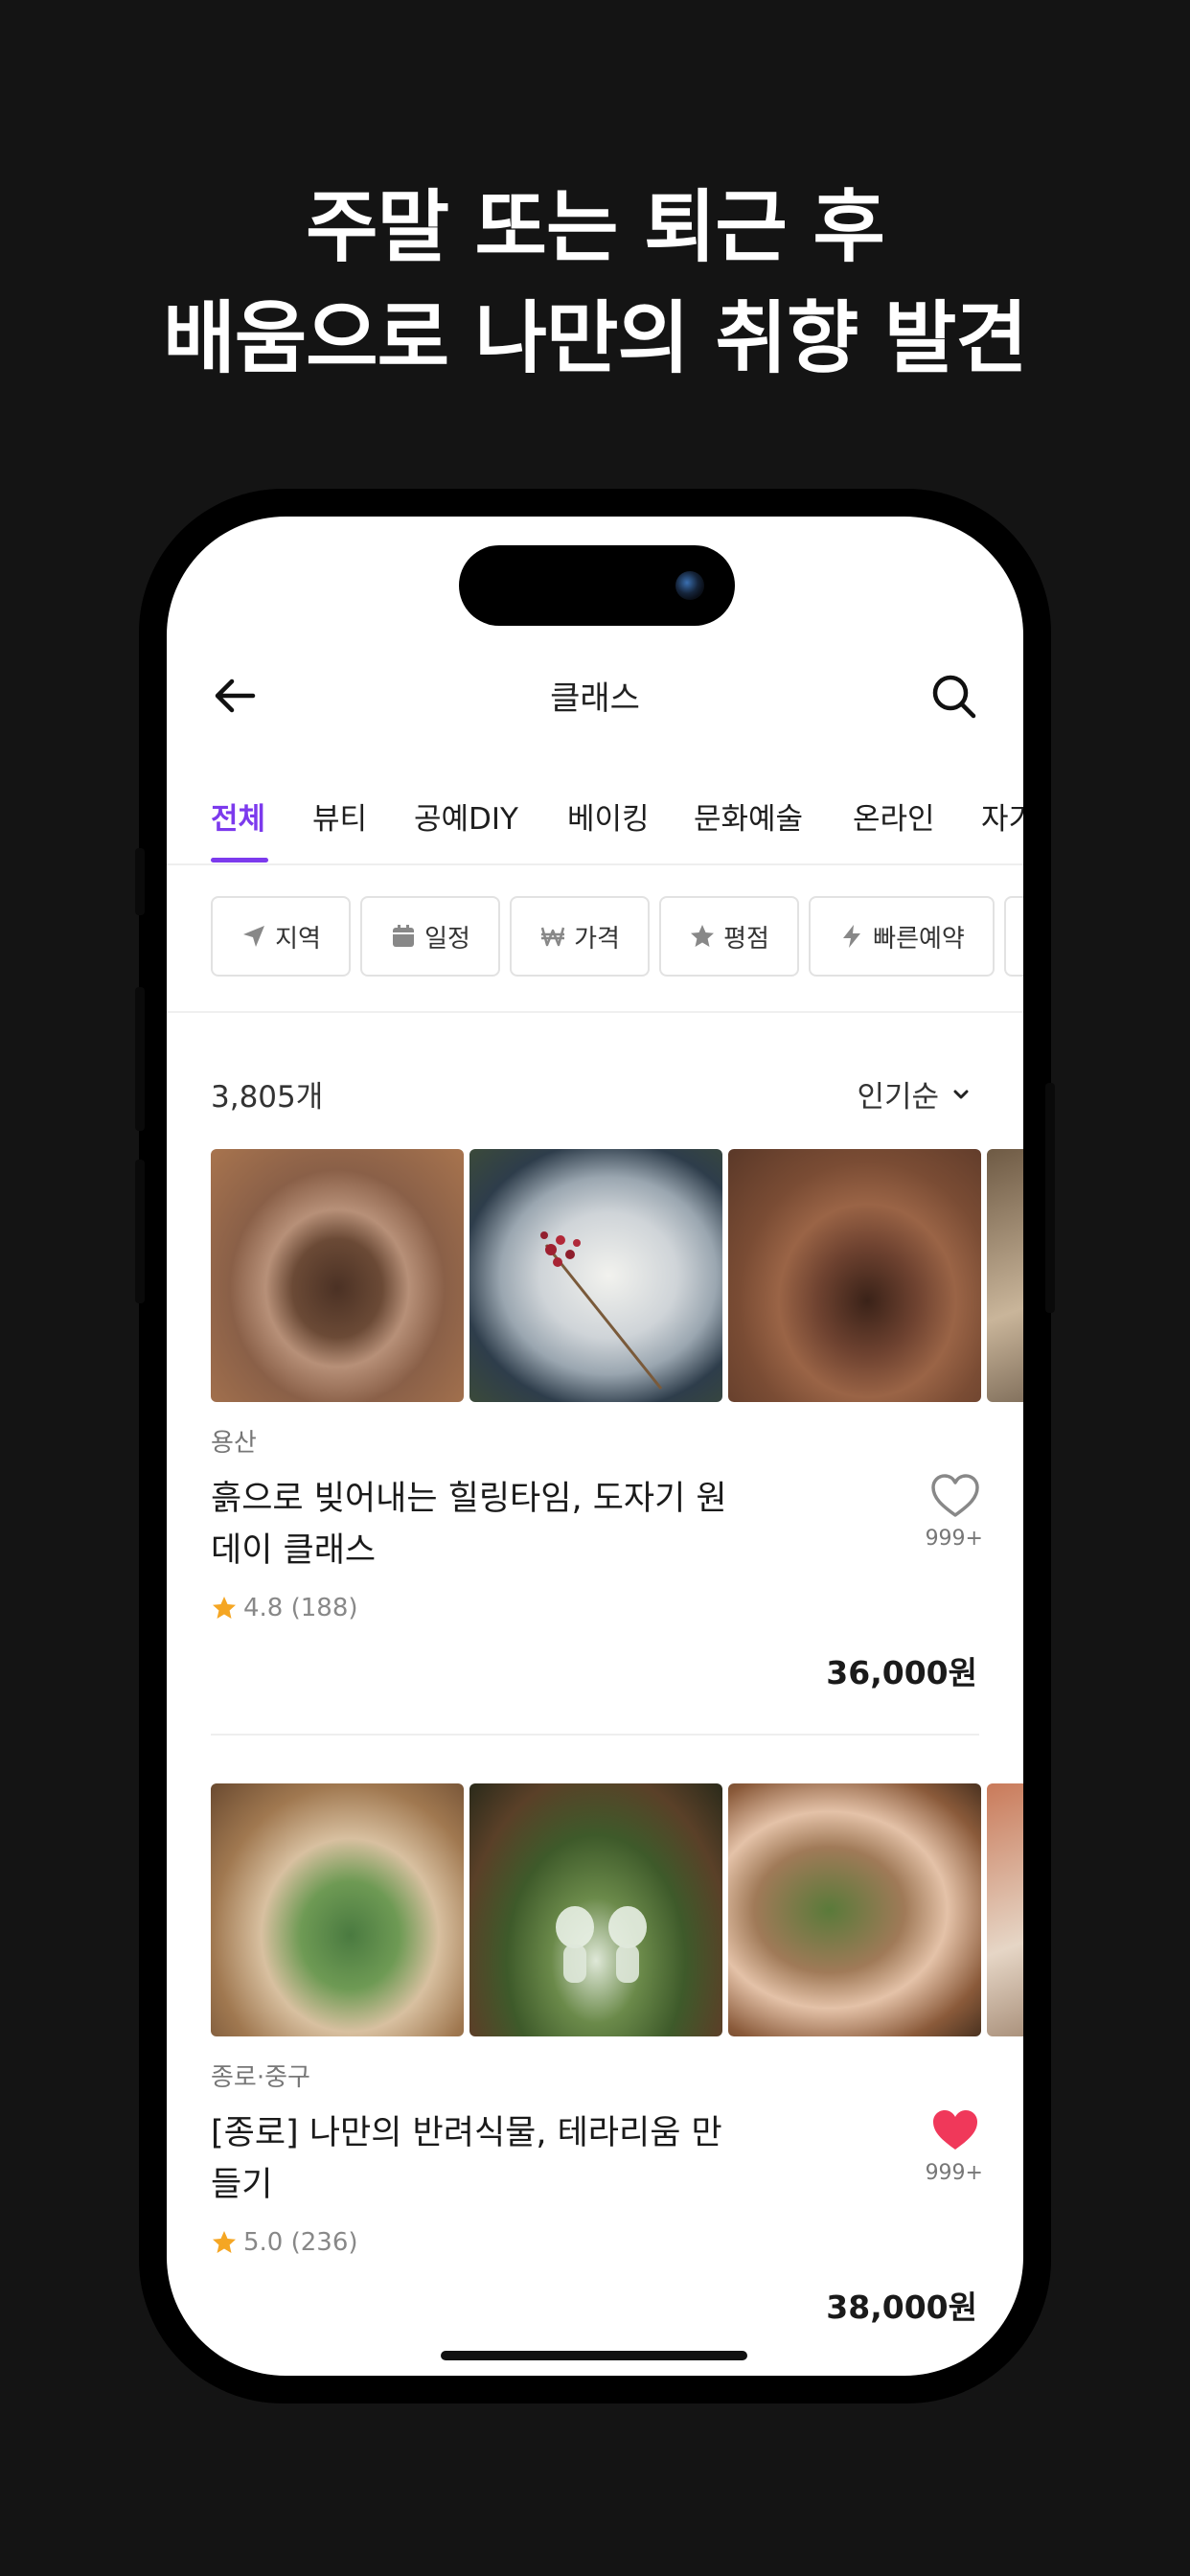 This screenshot has height=2576, width=1190. Describe the element at coordinates (595, 228) in the screenshot. I see `headline-line-1: 주말 또는 퇴근 후` at that location.